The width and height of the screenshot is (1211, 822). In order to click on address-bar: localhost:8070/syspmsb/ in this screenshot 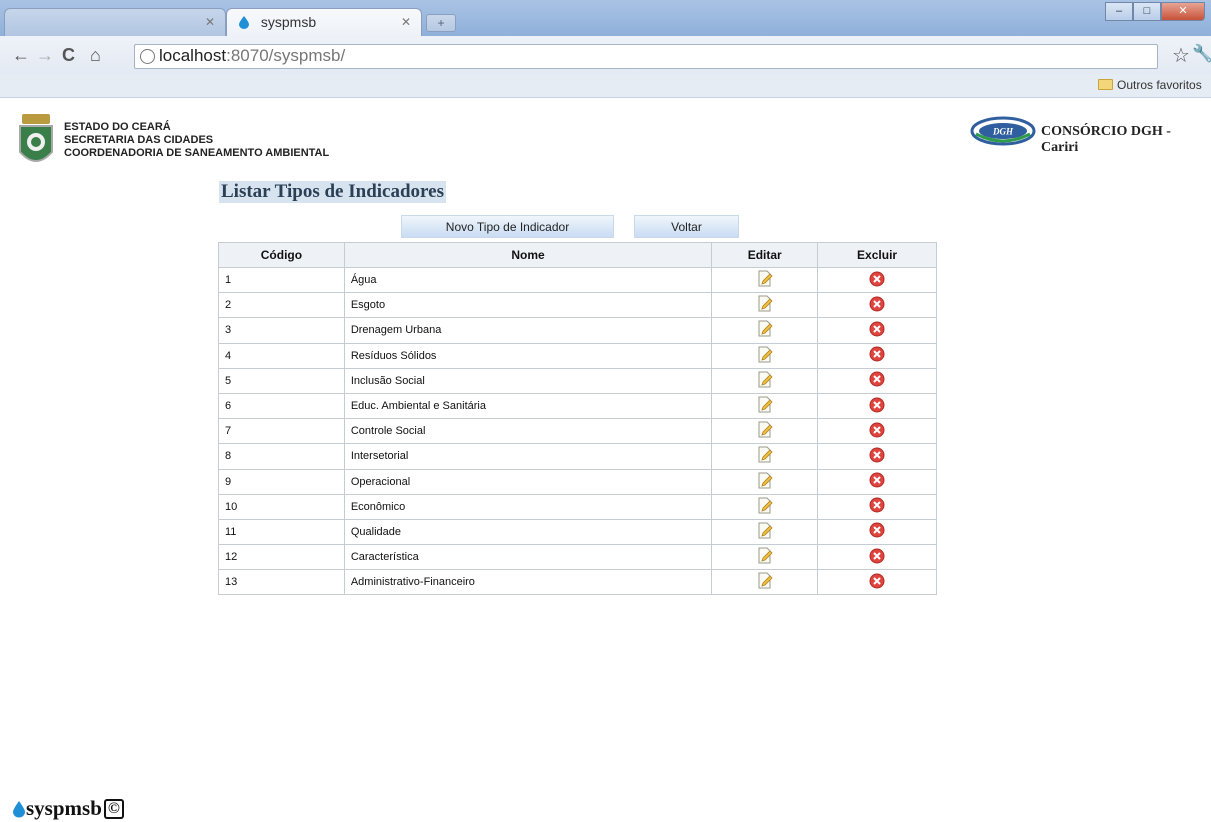, I will do `click(646, 56)`.